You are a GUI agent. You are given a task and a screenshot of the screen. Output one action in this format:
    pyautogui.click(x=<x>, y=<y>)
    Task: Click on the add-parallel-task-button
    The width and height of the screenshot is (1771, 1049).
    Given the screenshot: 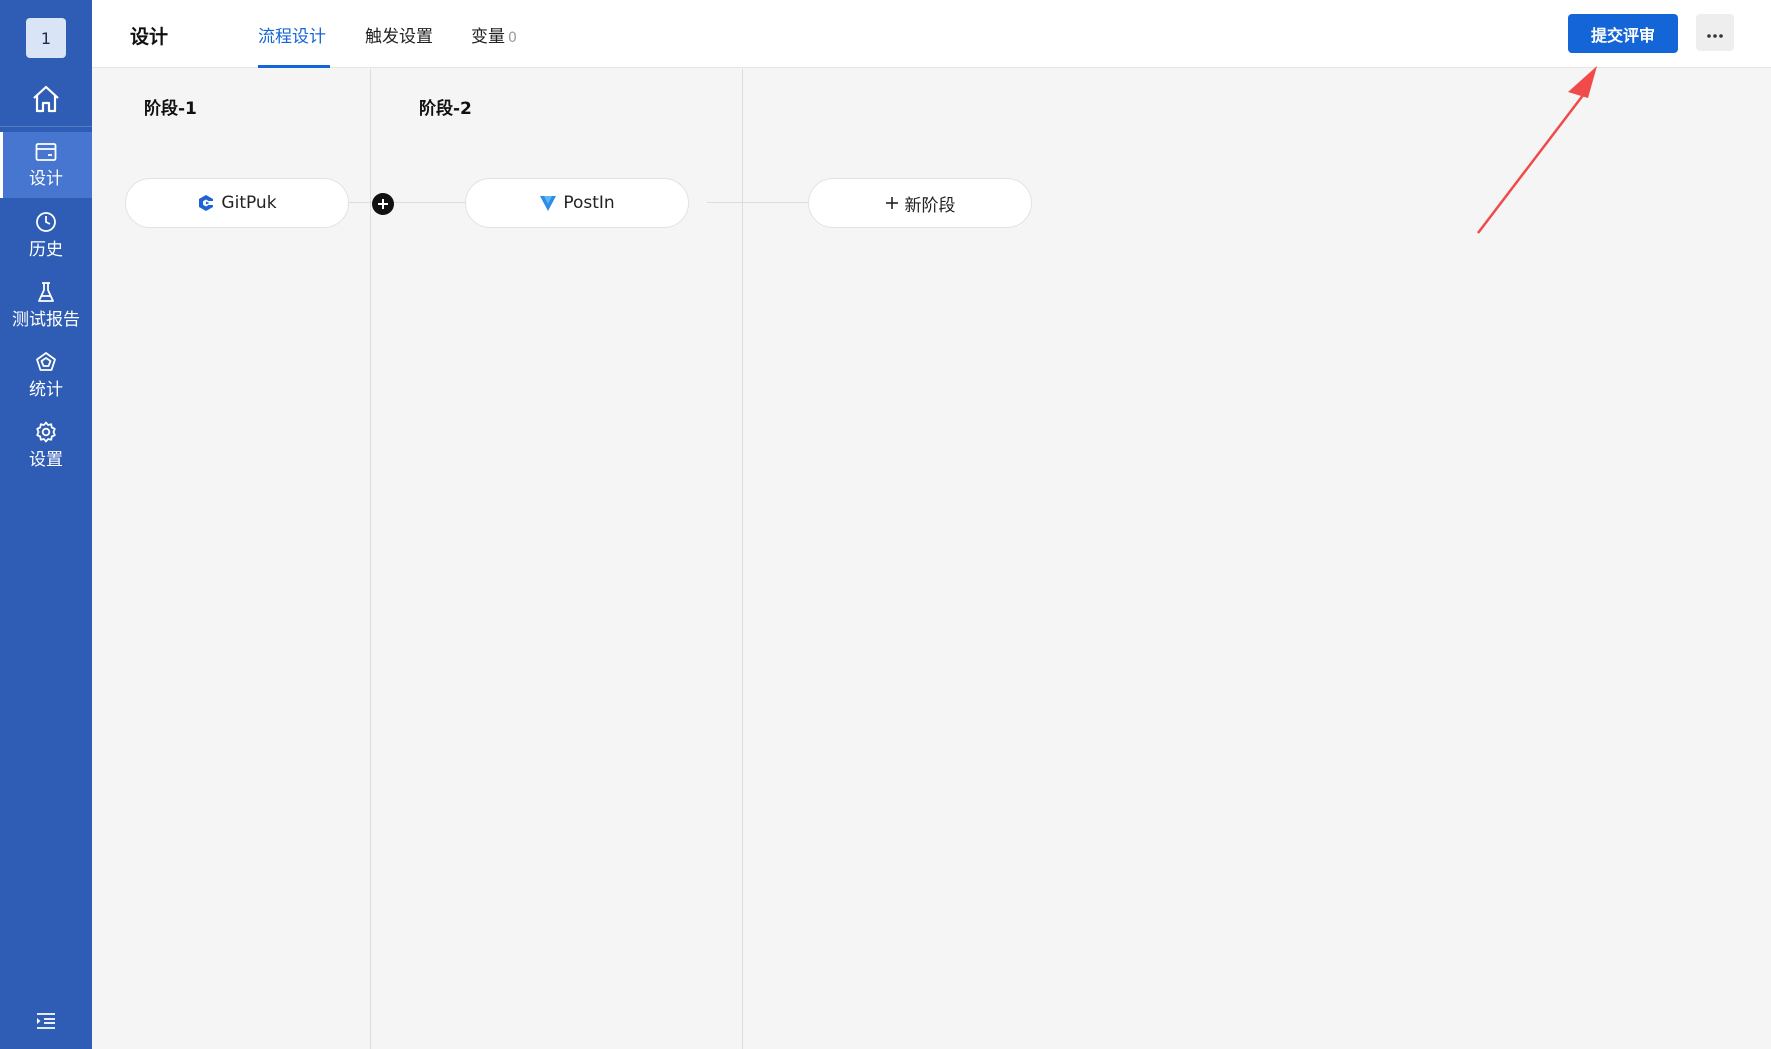 What is the action you would take?
    pyautogui.click(x=383, y=204)
    